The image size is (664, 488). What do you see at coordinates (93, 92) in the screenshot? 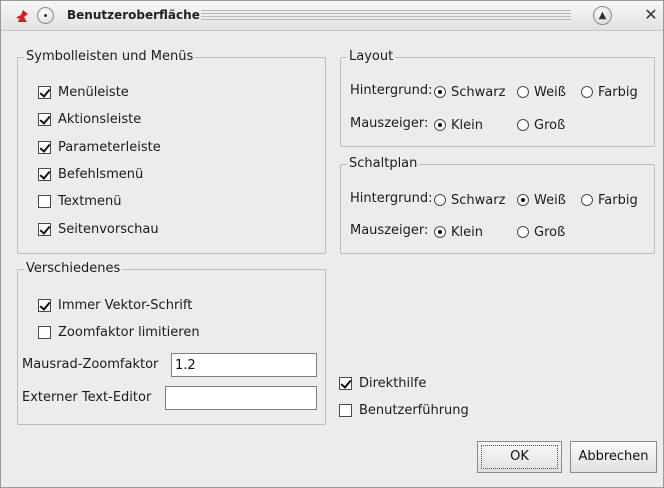
I see `checkbox-label: Menüleiste` at bounding box center [93, 92].